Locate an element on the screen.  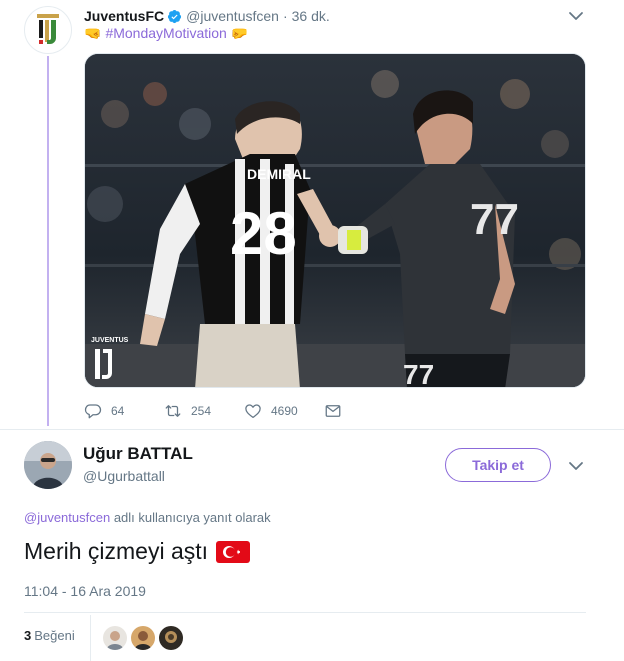
likes-separator is located at coordinates (90, 638).